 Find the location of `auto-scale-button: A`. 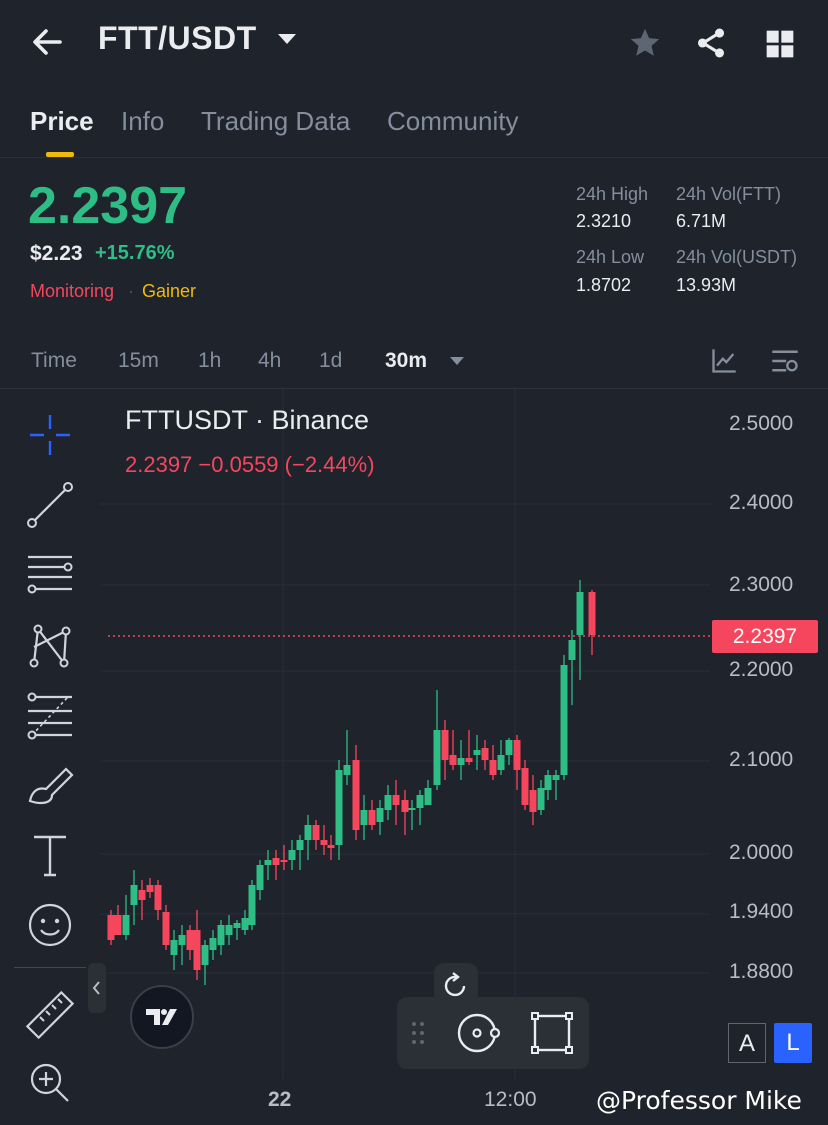

auto-scale-button: A is located at coordinates (747, 1043).